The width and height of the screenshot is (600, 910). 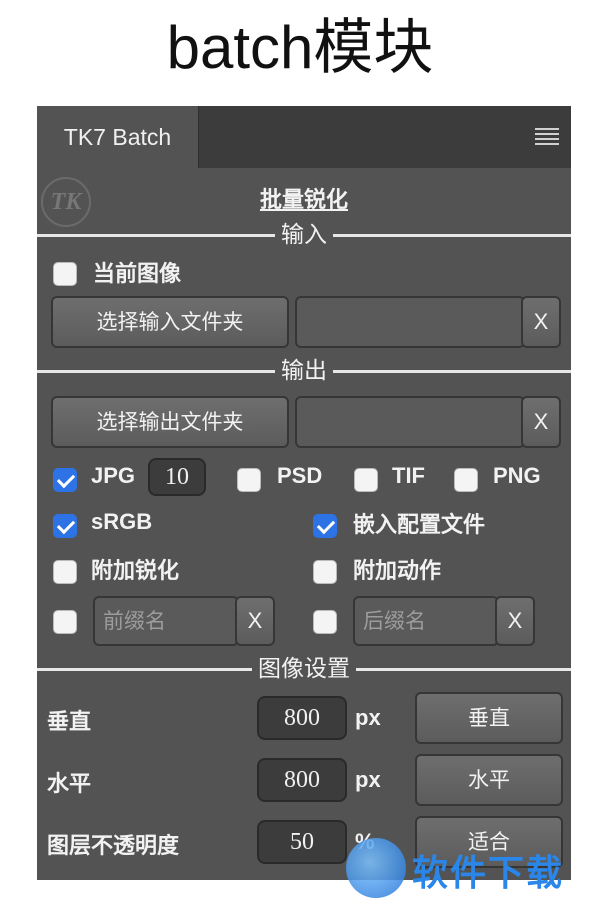 What do you see at coordinates (419, 524) in the screenshot?
I see `embed-profile-label: 嵌入配置文件` at bounding box center [419, 524].